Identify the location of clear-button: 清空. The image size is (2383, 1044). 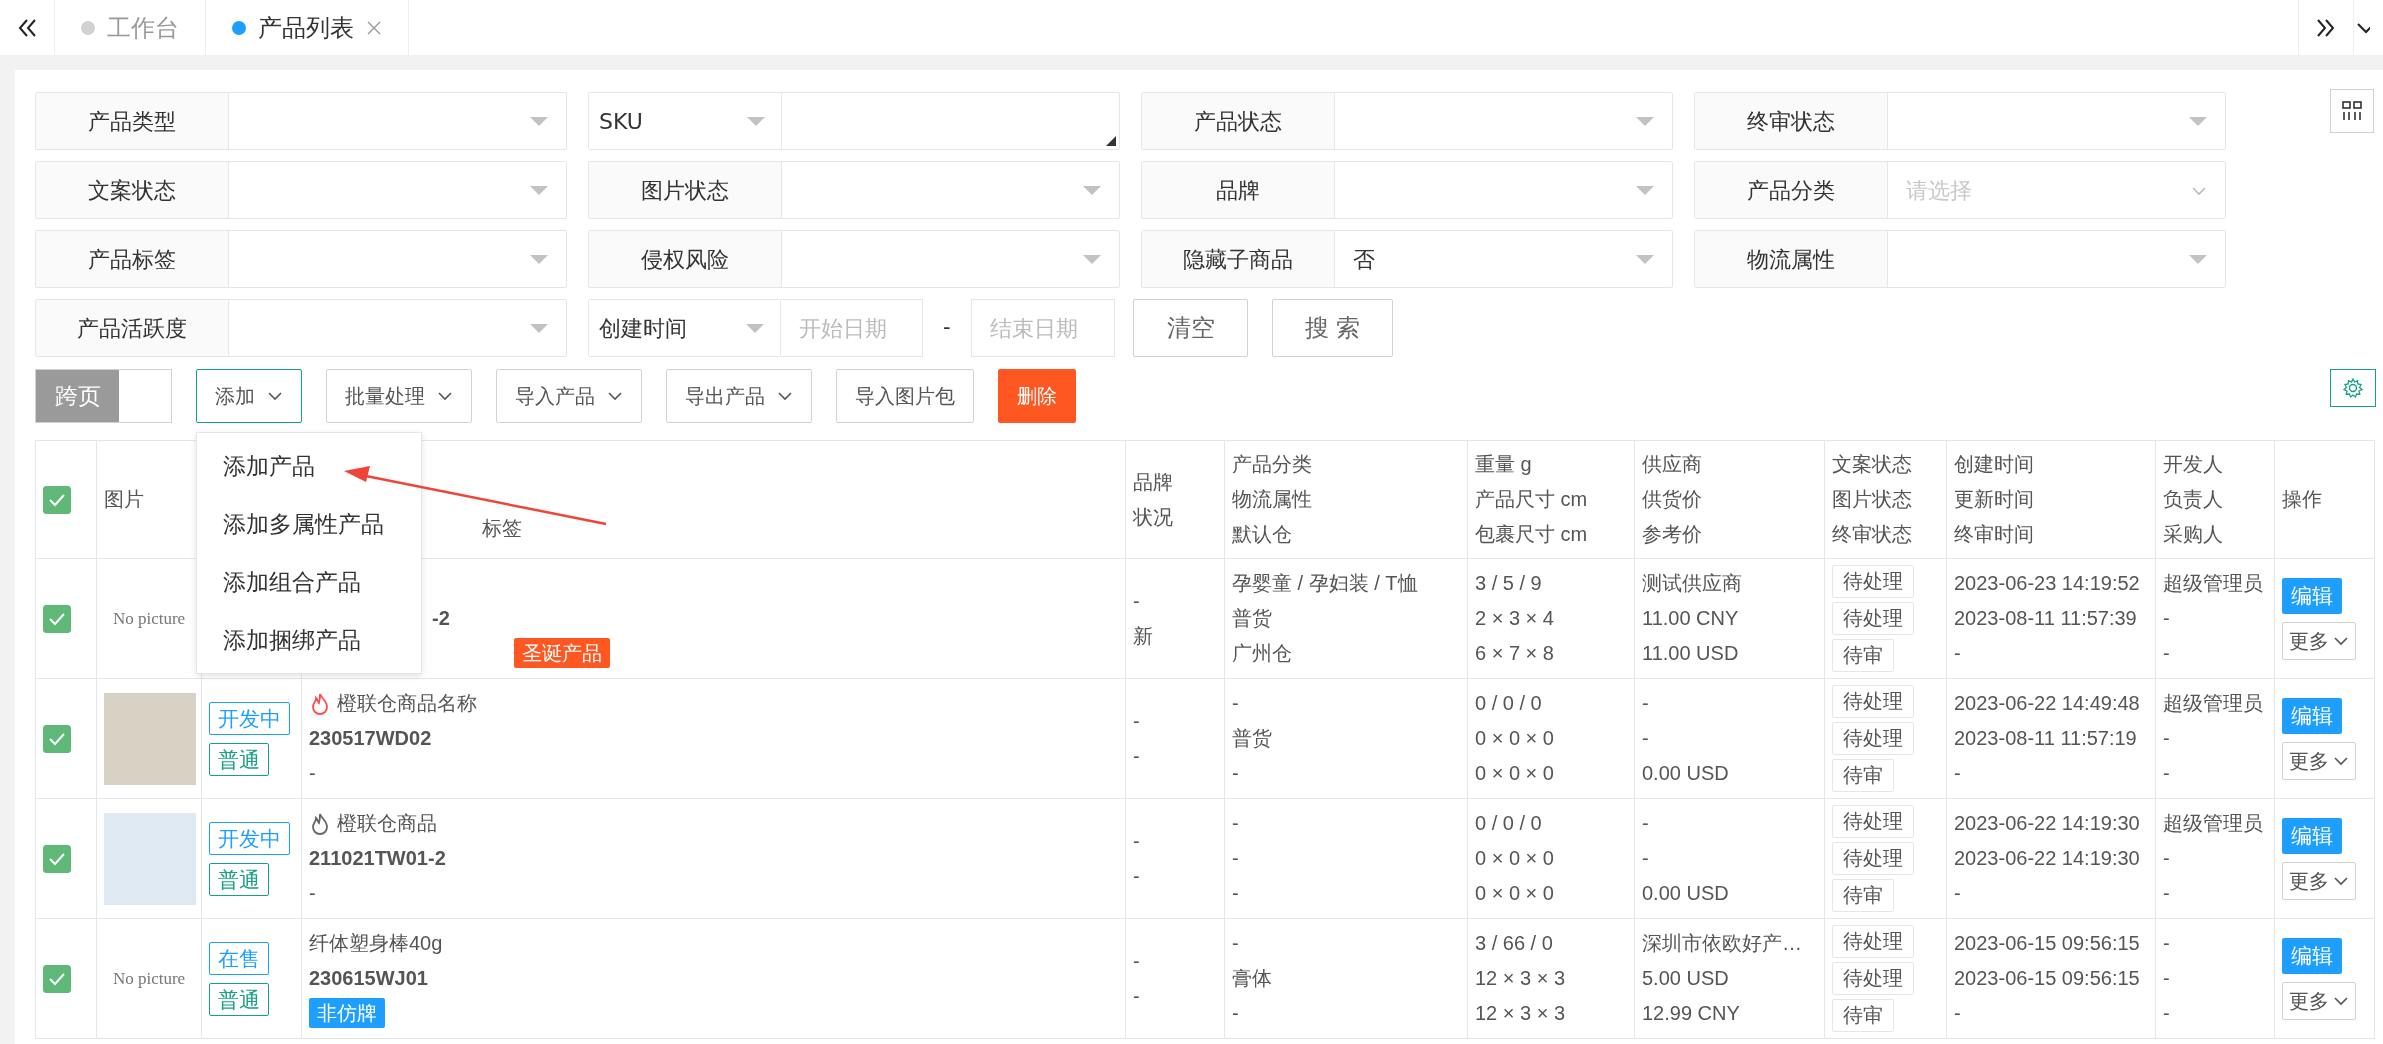
(1190, 328).